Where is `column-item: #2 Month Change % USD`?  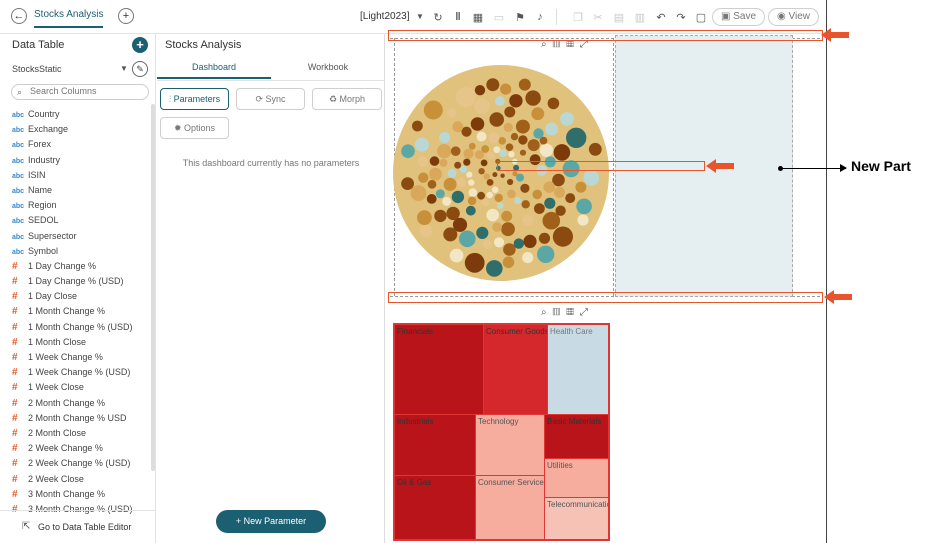
column-item: #2 Month Change % USD is located at coordinates (80, 418).